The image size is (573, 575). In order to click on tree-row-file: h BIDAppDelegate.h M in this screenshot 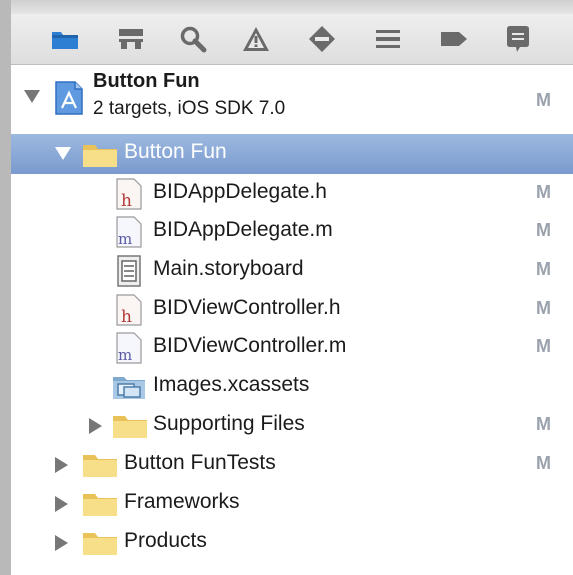, I will do `click(292, 194)`.